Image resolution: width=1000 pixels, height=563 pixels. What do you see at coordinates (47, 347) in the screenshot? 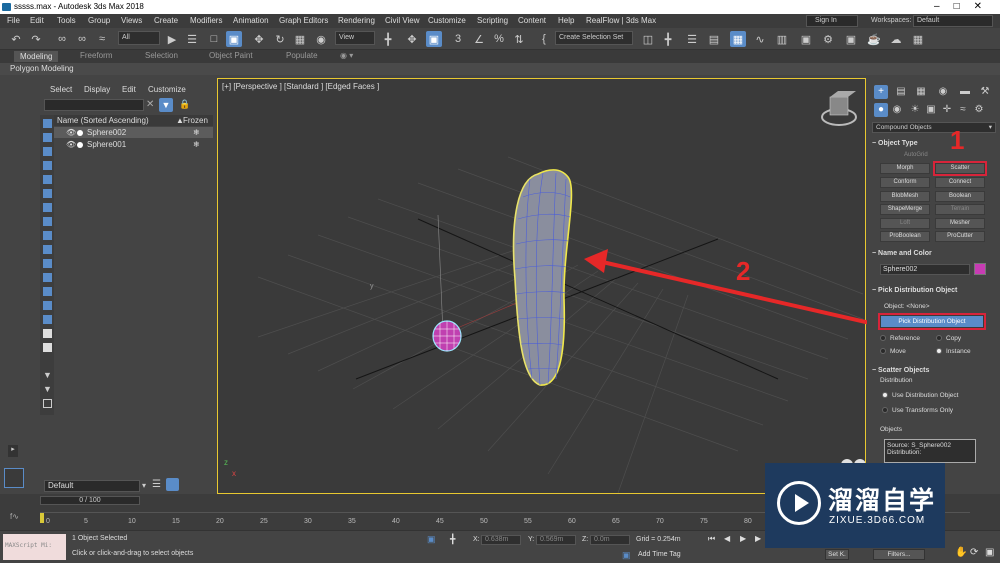
I see `display-influences-icon` at bounding box center [47, 347].